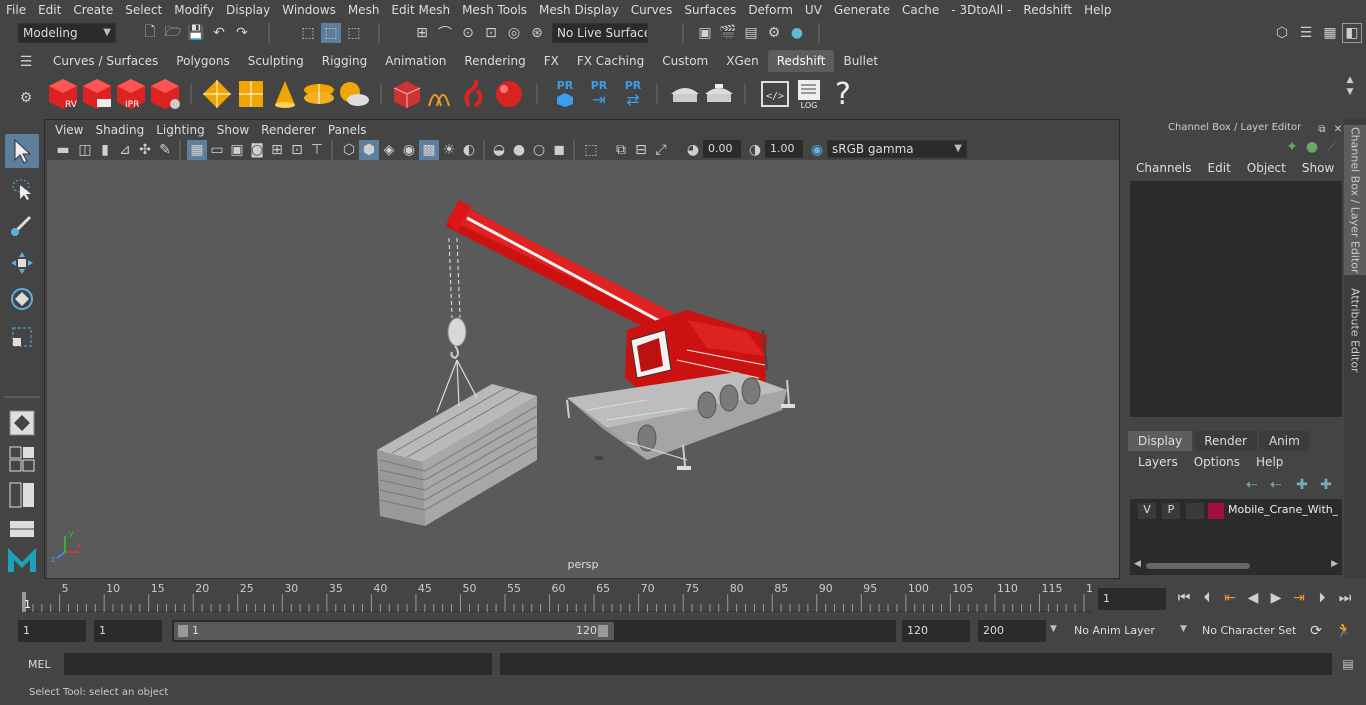 This screenshot has width=1366, height=705. What do you see at coordinates (1171, 511) in the screenshot?
I see `layer-playback-toggle: P` at bounding box center [1171, 511].